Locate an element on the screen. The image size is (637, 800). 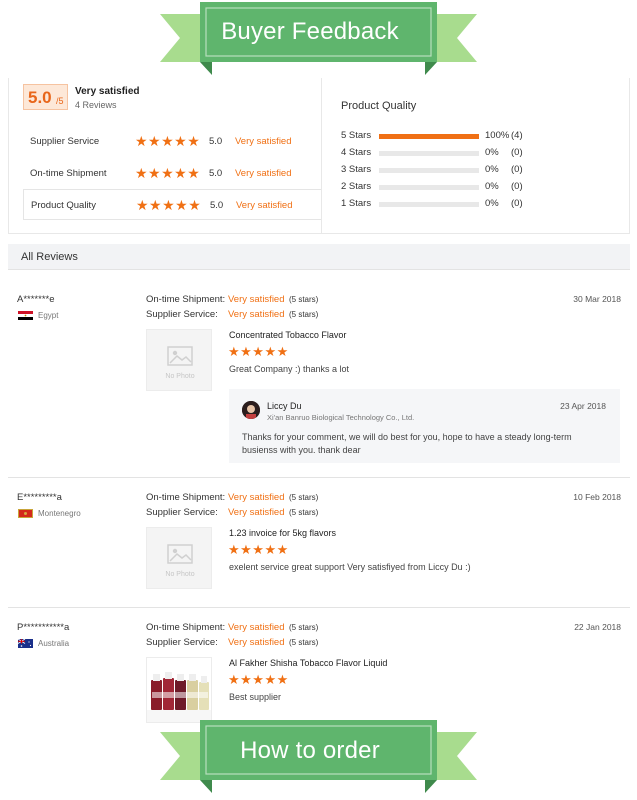
montenegro-flag-icon is located at coordinates (25, 513).